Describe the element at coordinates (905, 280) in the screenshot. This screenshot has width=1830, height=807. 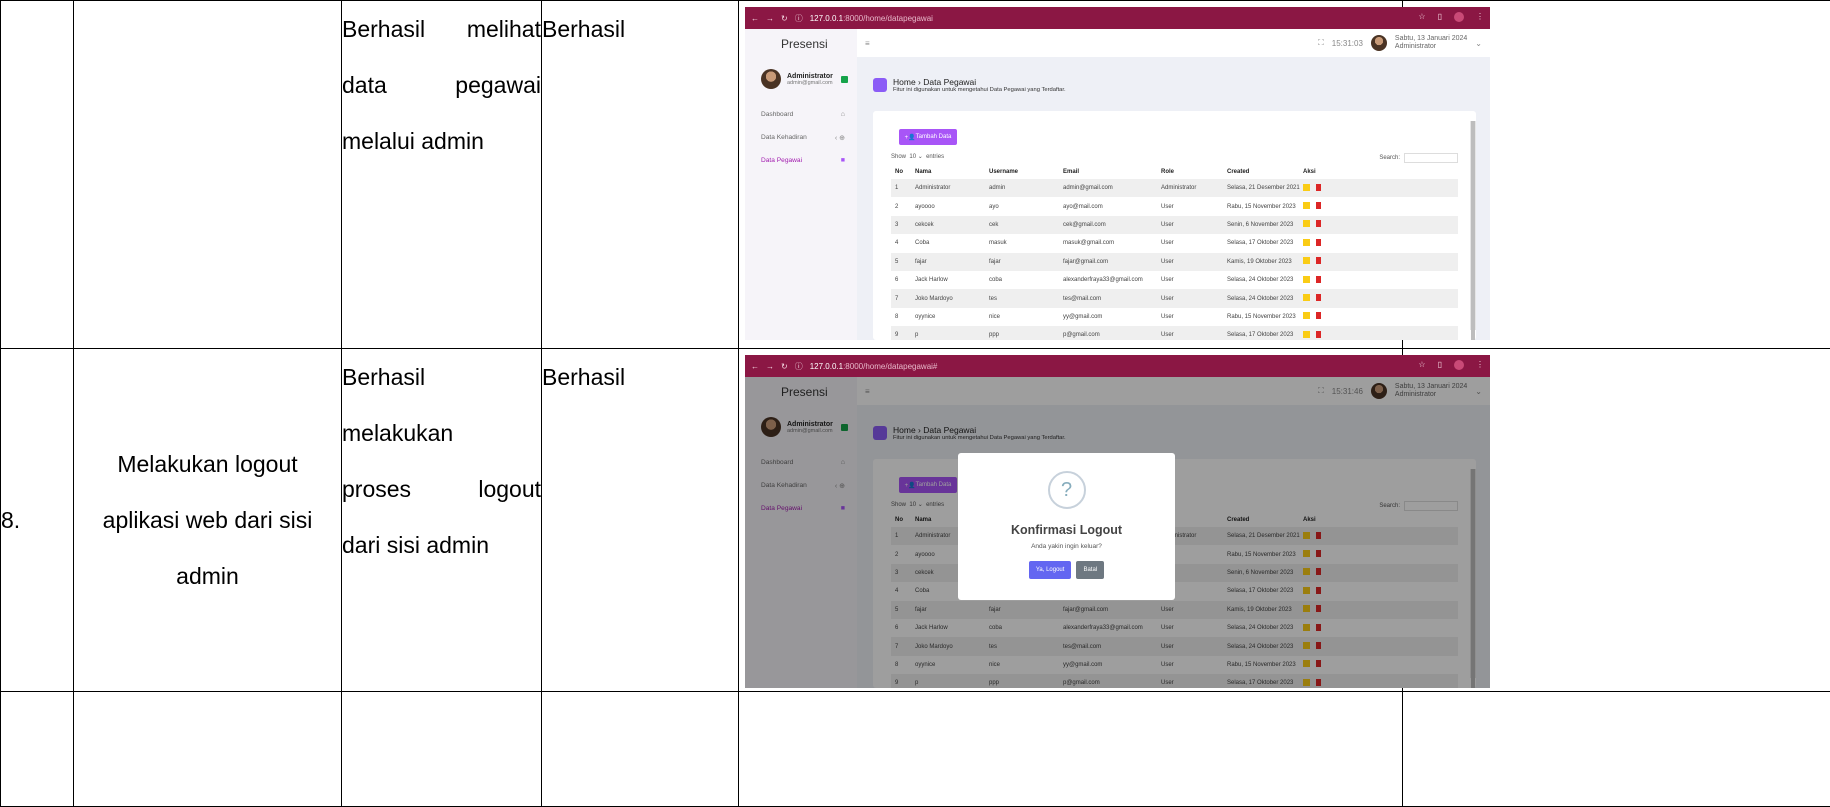
I see `table-cell: 6` at that location.